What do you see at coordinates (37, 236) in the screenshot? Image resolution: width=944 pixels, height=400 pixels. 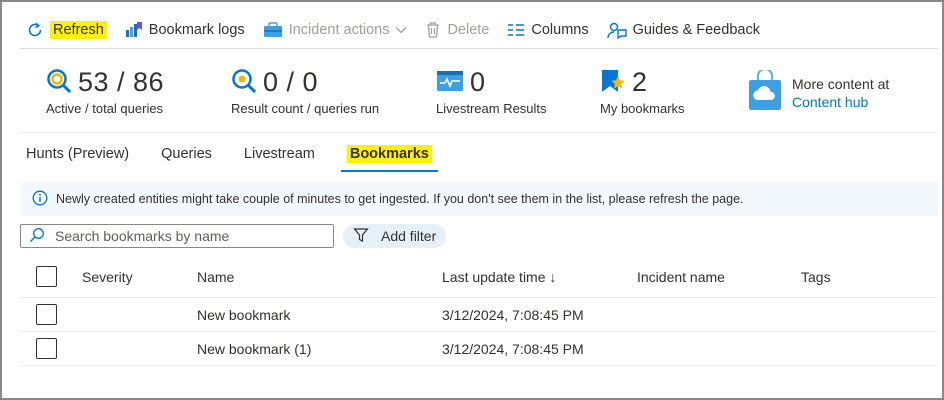 I see `search-icon` at bounding box center [37, 236].